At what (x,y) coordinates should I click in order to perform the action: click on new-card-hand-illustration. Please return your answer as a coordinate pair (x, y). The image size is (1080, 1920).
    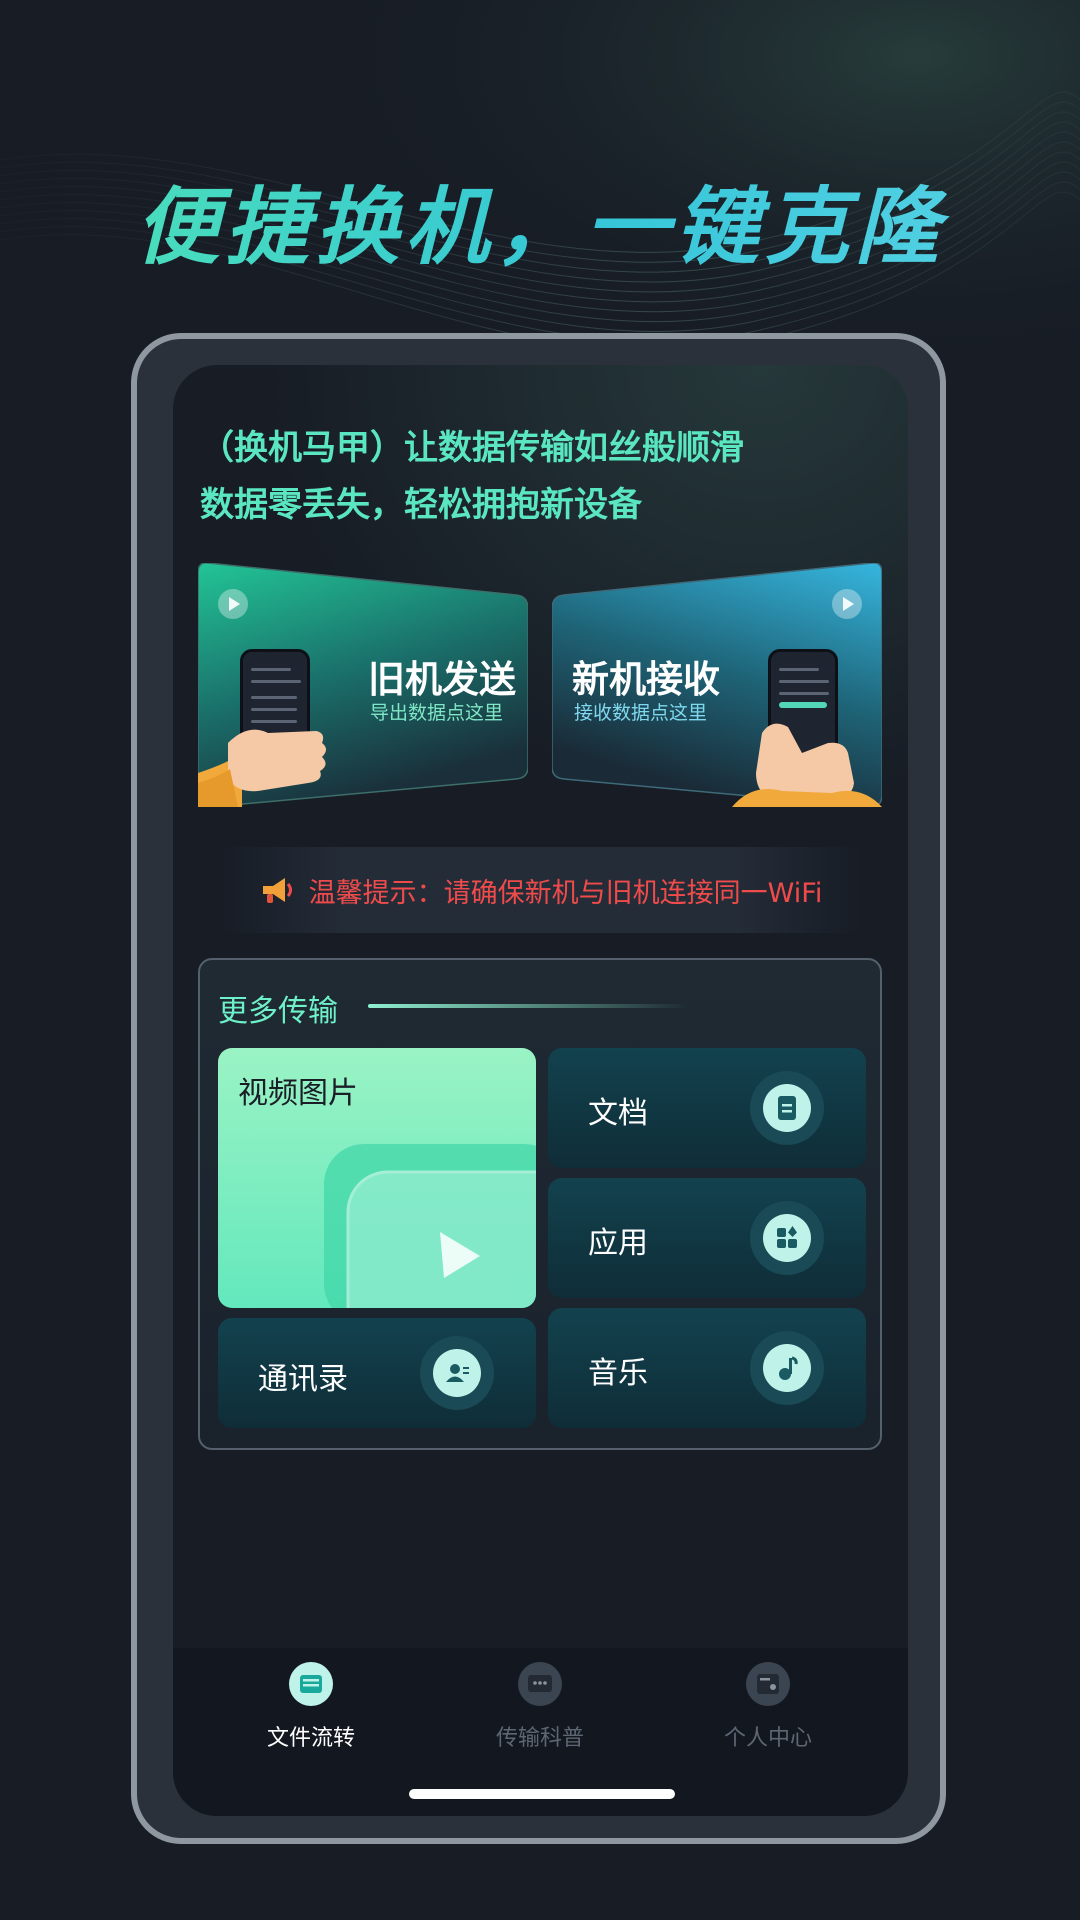
    Looking at the image, I should click on (807, 765).